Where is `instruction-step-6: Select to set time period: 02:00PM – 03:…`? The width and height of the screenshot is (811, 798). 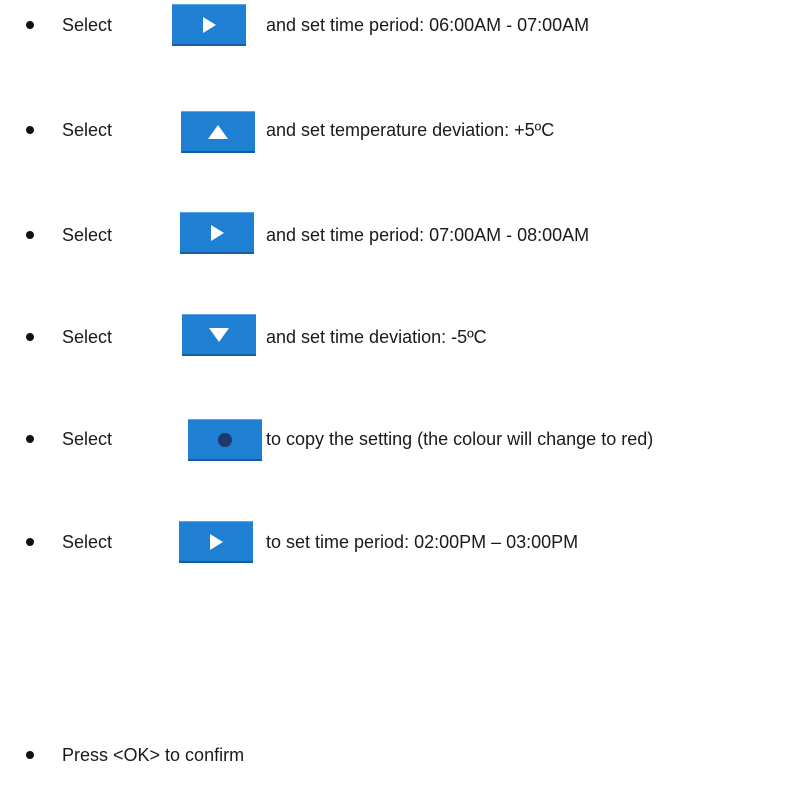 instruction-step-6: Select to set time period: 02:00PM – 03:… is located at coordinates (405, 542).